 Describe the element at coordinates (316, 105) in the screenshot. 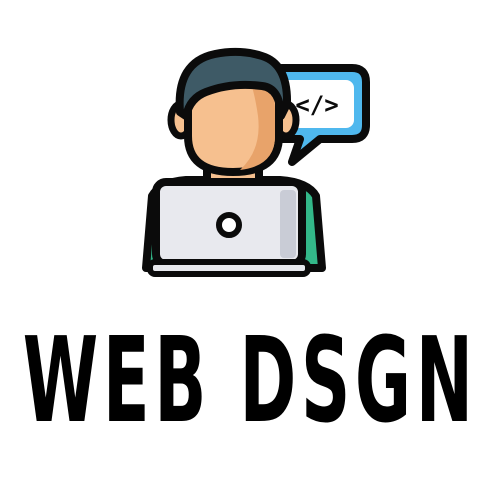

I see `code-symbol: </>` at that location.